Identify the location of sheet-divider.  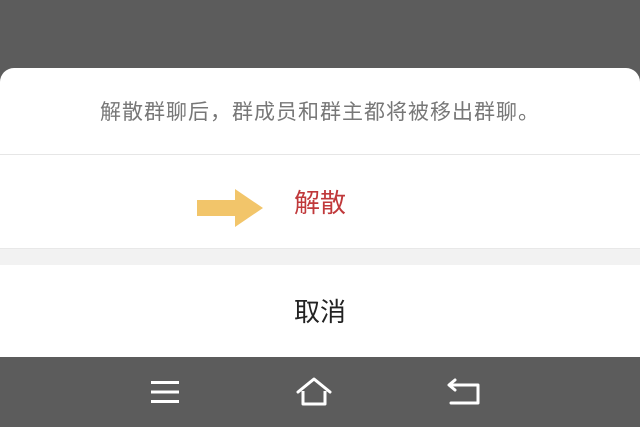
(320, 256).